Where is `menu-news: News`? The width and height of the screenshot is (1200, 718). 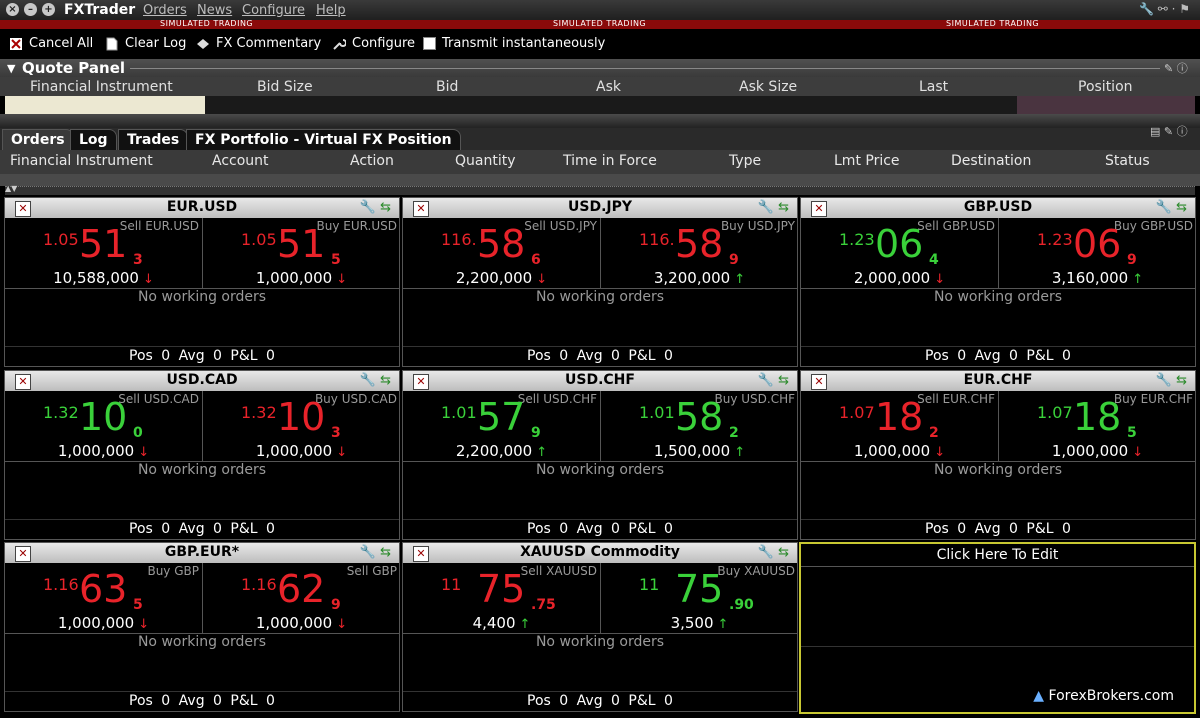 menu-news: News is located at coordinates (214, 10).